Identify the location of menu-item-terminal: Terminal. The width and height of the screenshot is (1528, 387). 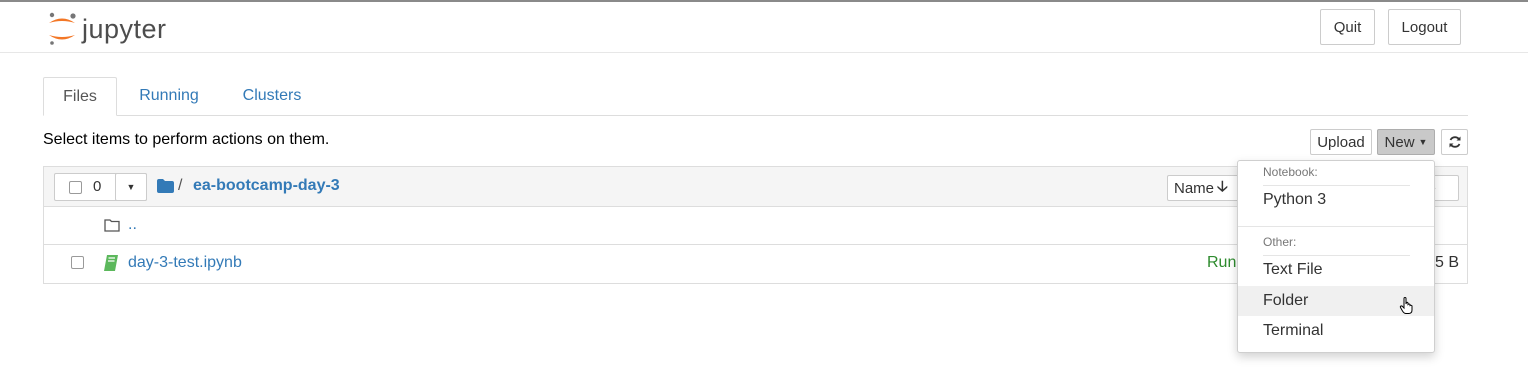
(1336, 331).